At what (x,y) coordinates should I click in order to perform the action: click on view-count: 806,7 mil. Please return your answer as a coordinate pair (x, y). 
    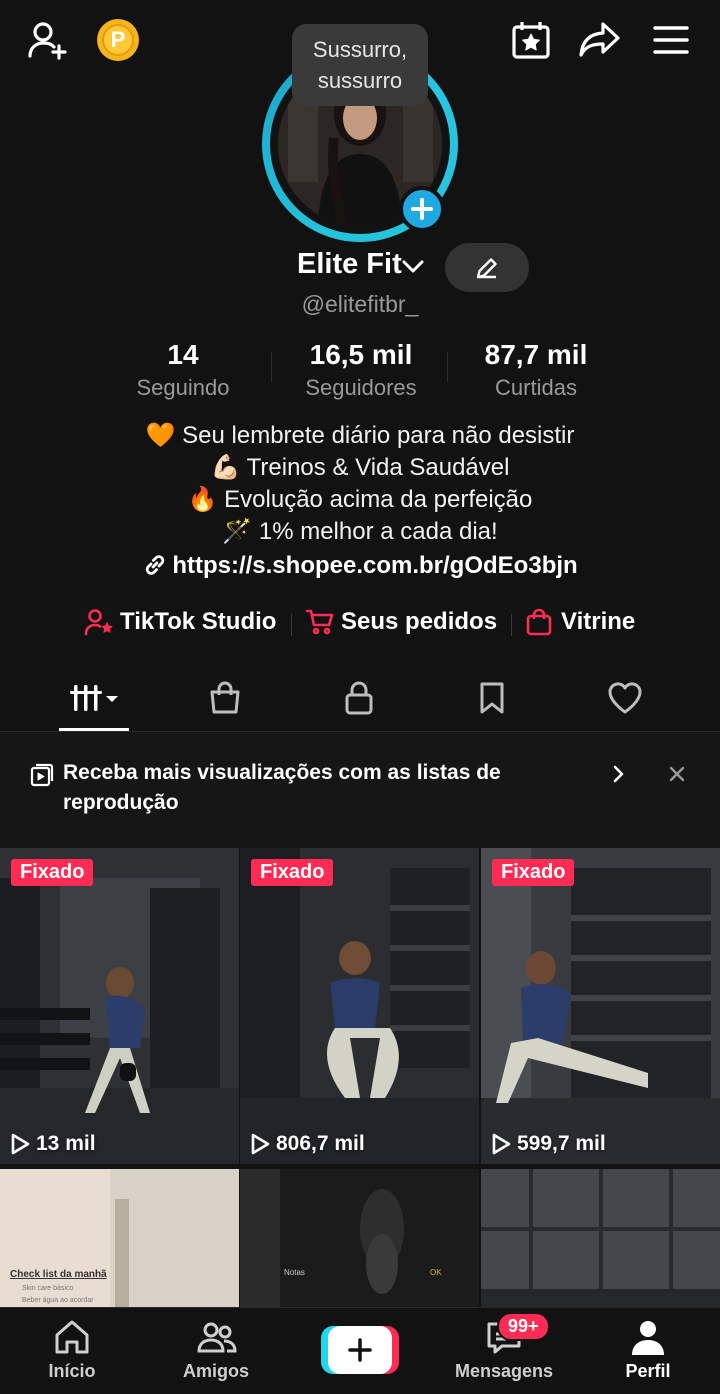
    Looking at the image, I should click on (307, 1144).